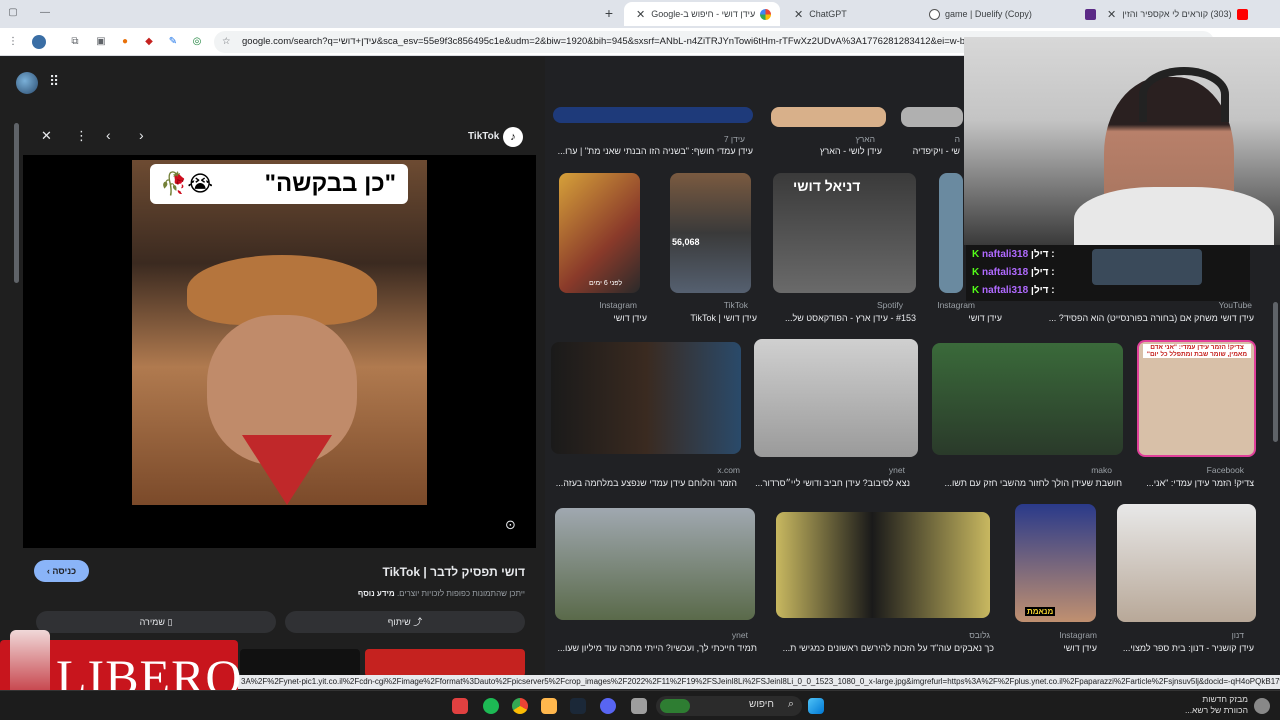 The width and height of the screenshot is (1280, 720). I want to click on extension-3-icon: ✎, so click(173, 42).